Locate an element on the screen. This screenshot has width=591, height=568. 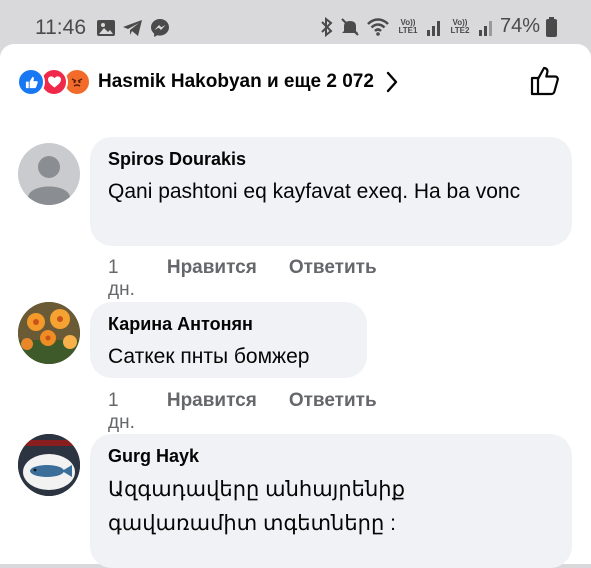
reactions-summary: Hasmik Hakobyan и еще 2 072 is located at coordinates (207, 82).